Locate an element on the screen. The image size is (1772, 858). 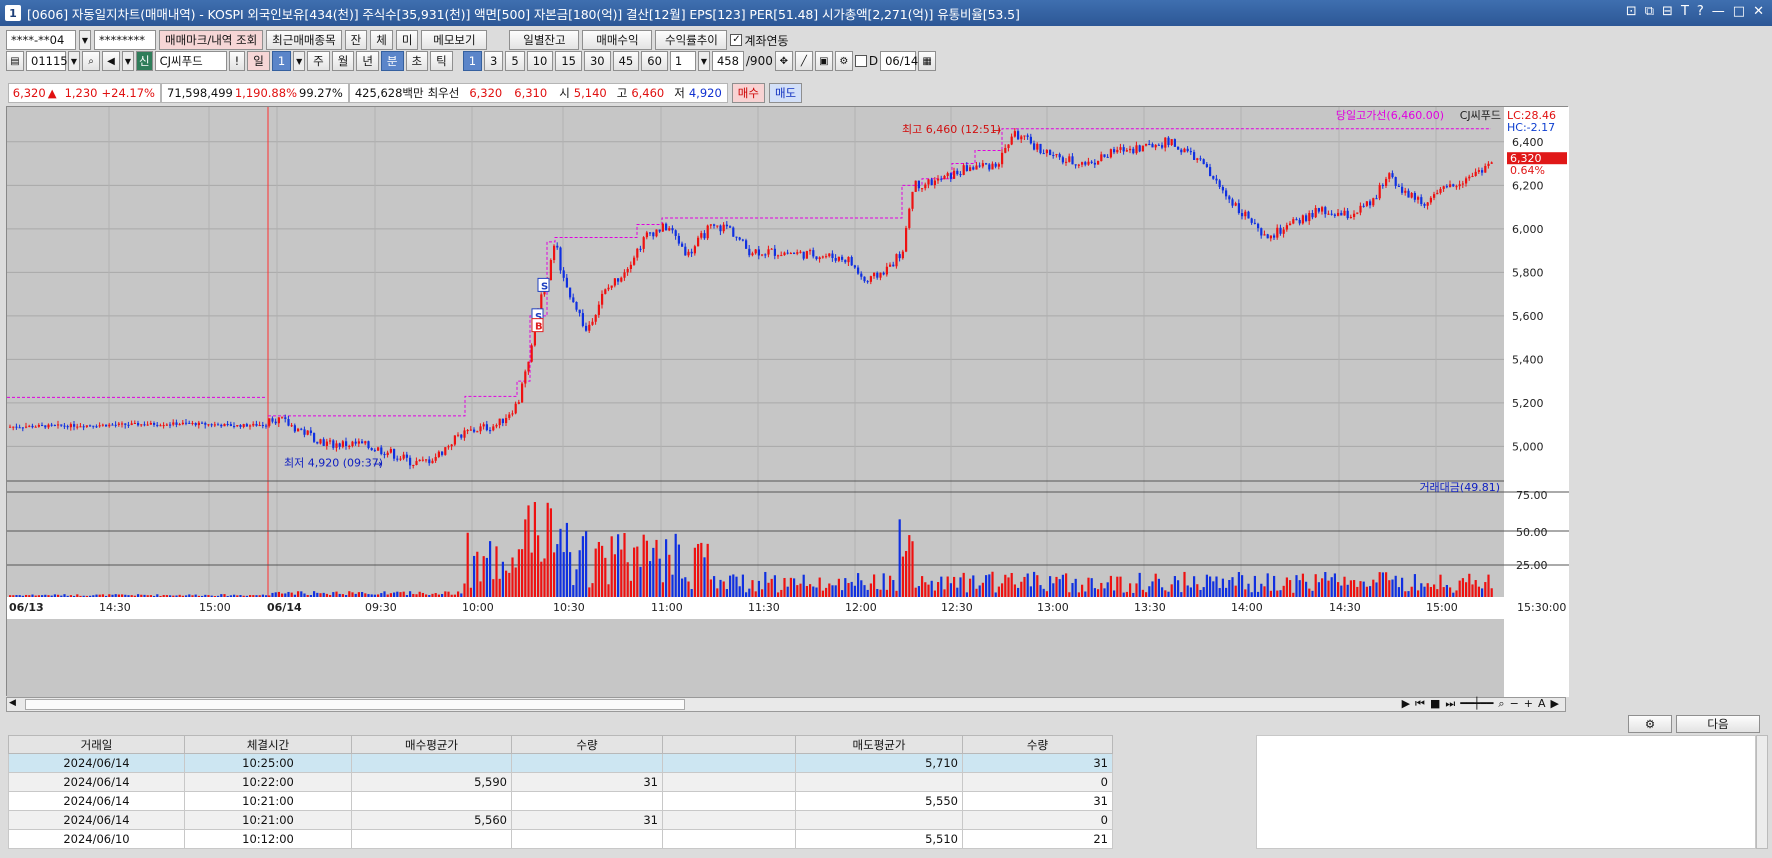
interval-1-button: 1 is located at coordinates (472, 61).